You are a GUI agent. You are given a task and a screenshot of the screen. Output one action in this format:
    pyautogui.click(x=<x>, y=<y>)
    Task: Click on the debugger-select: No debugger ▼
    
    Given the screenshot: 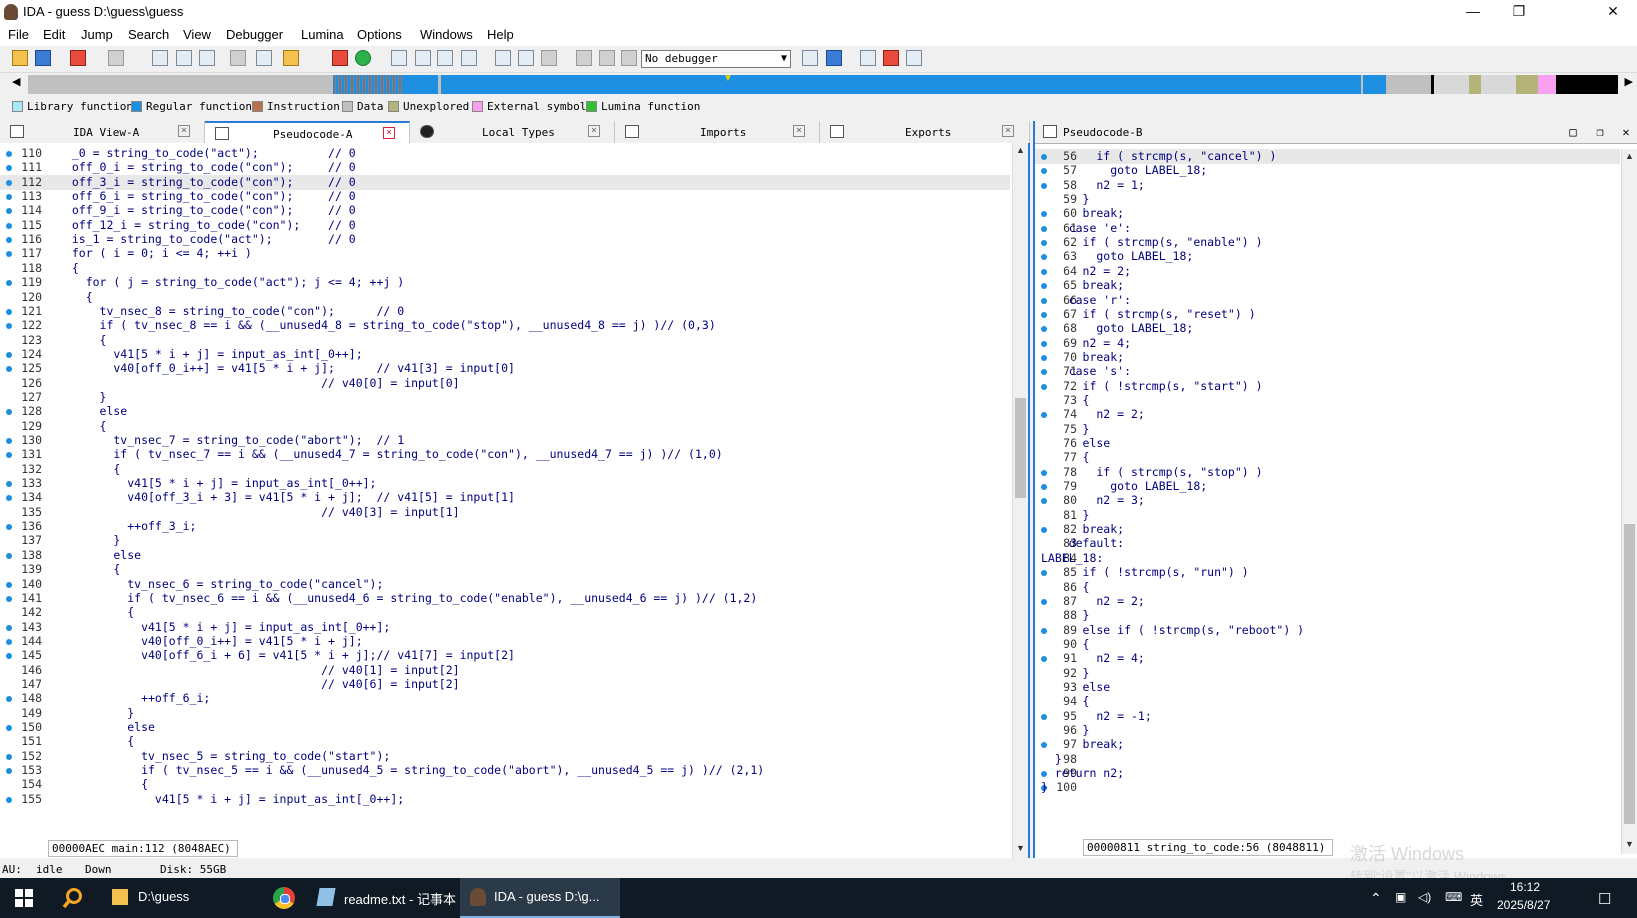 What is the action you would take?
    pyautogui.click(x=716, y=59)
    